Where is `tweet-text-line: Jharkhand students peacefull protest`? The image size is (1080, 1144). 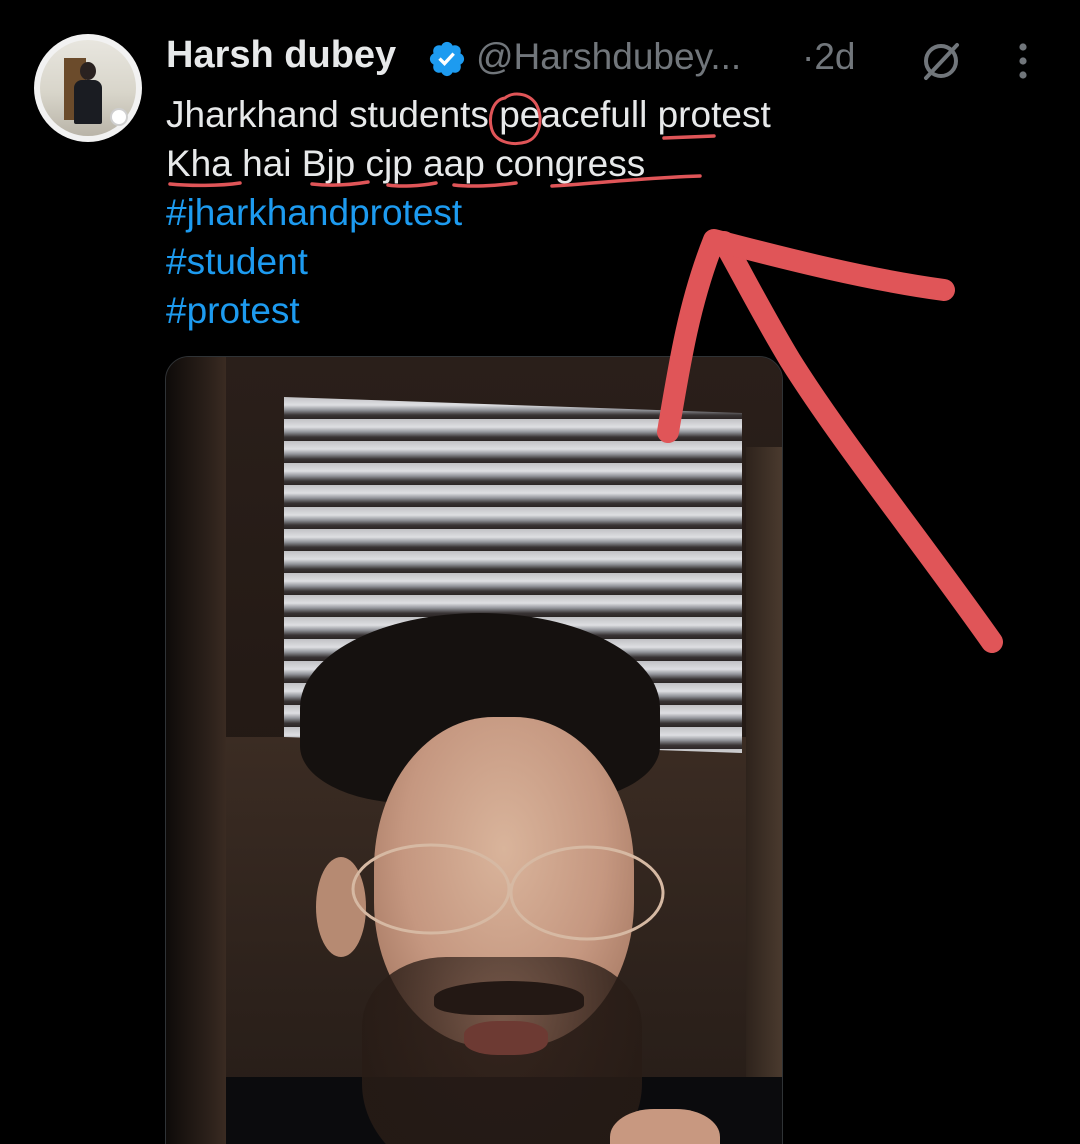 tweet-text-line: Jharkhand students peacefull protest is located at coordinates (468, 114).